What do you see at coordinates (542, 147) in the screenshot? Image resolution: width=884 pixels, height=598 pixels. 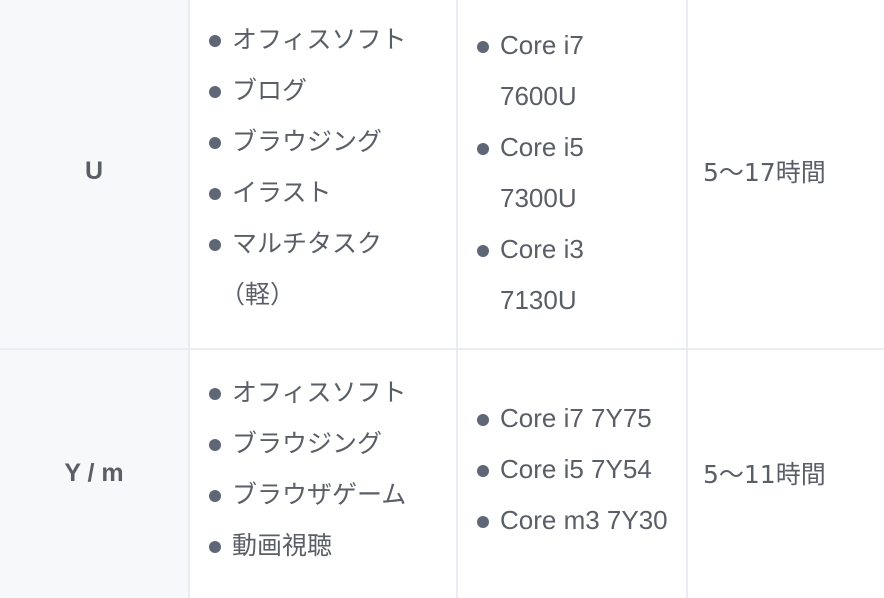 I see `cpu-name: Core i5` at bounding box center [542, 147].